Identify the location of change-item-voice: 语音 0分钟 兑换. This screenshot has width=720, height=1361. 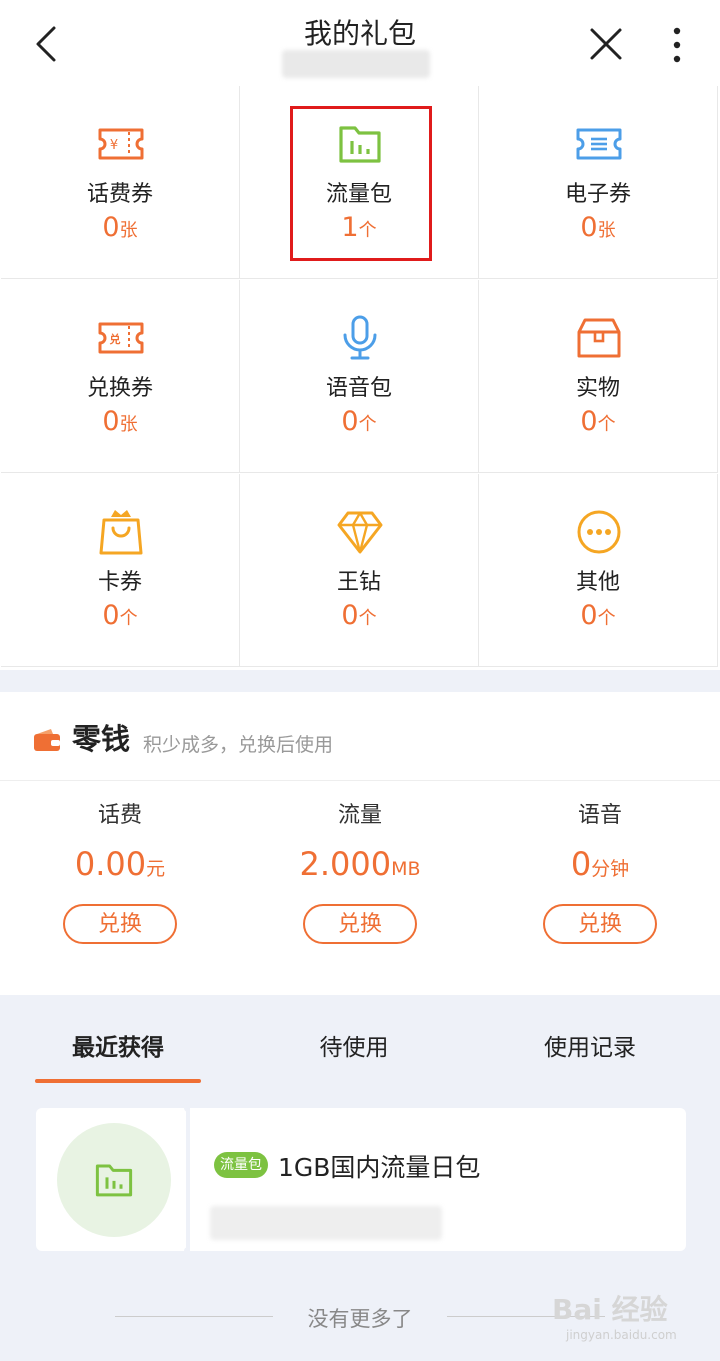
(600, 872).